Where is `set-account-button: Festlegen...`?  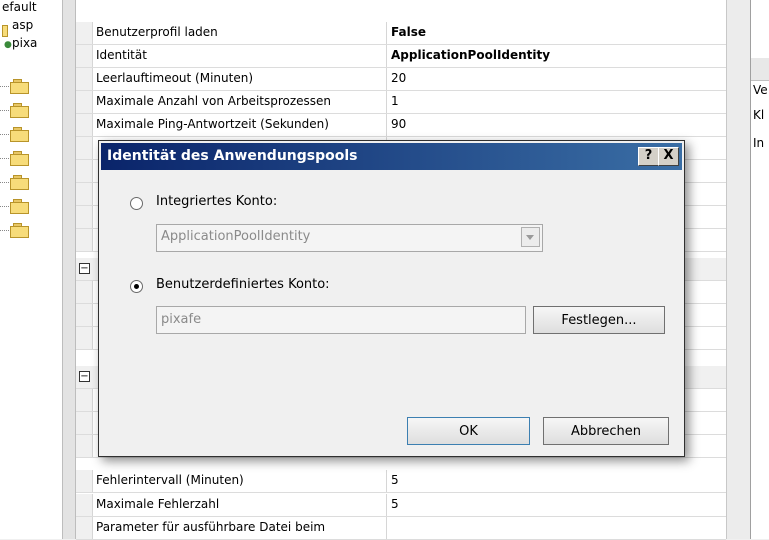 set-account-button: Festlegen... is located at coordinates (599, 320).